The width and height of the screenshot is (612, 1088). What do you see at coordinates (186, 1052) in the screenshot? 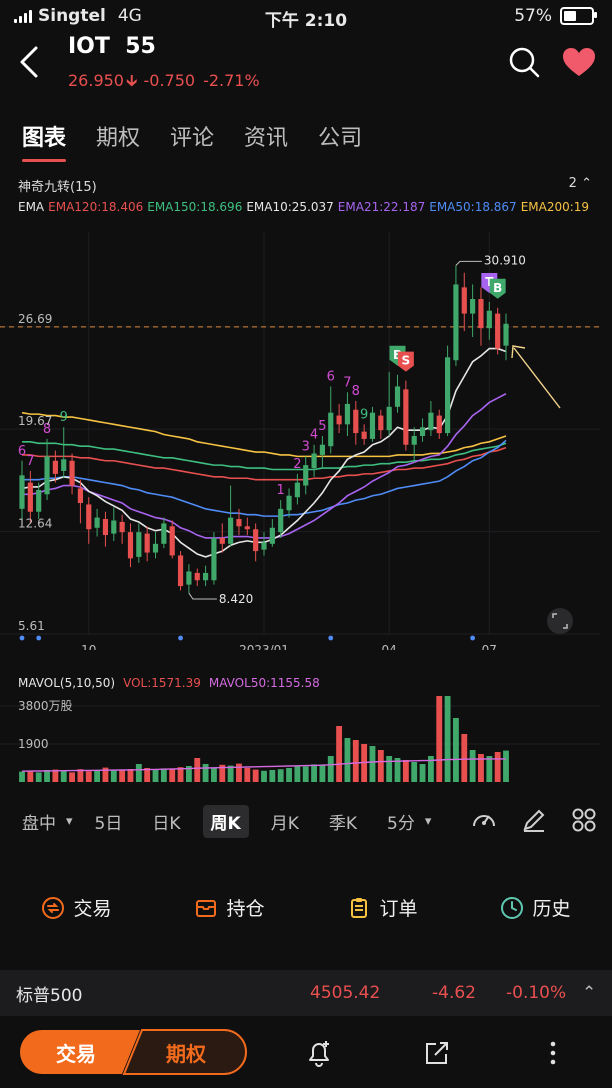
I see `options-button: 期权` at bounding box center [186, 1052].